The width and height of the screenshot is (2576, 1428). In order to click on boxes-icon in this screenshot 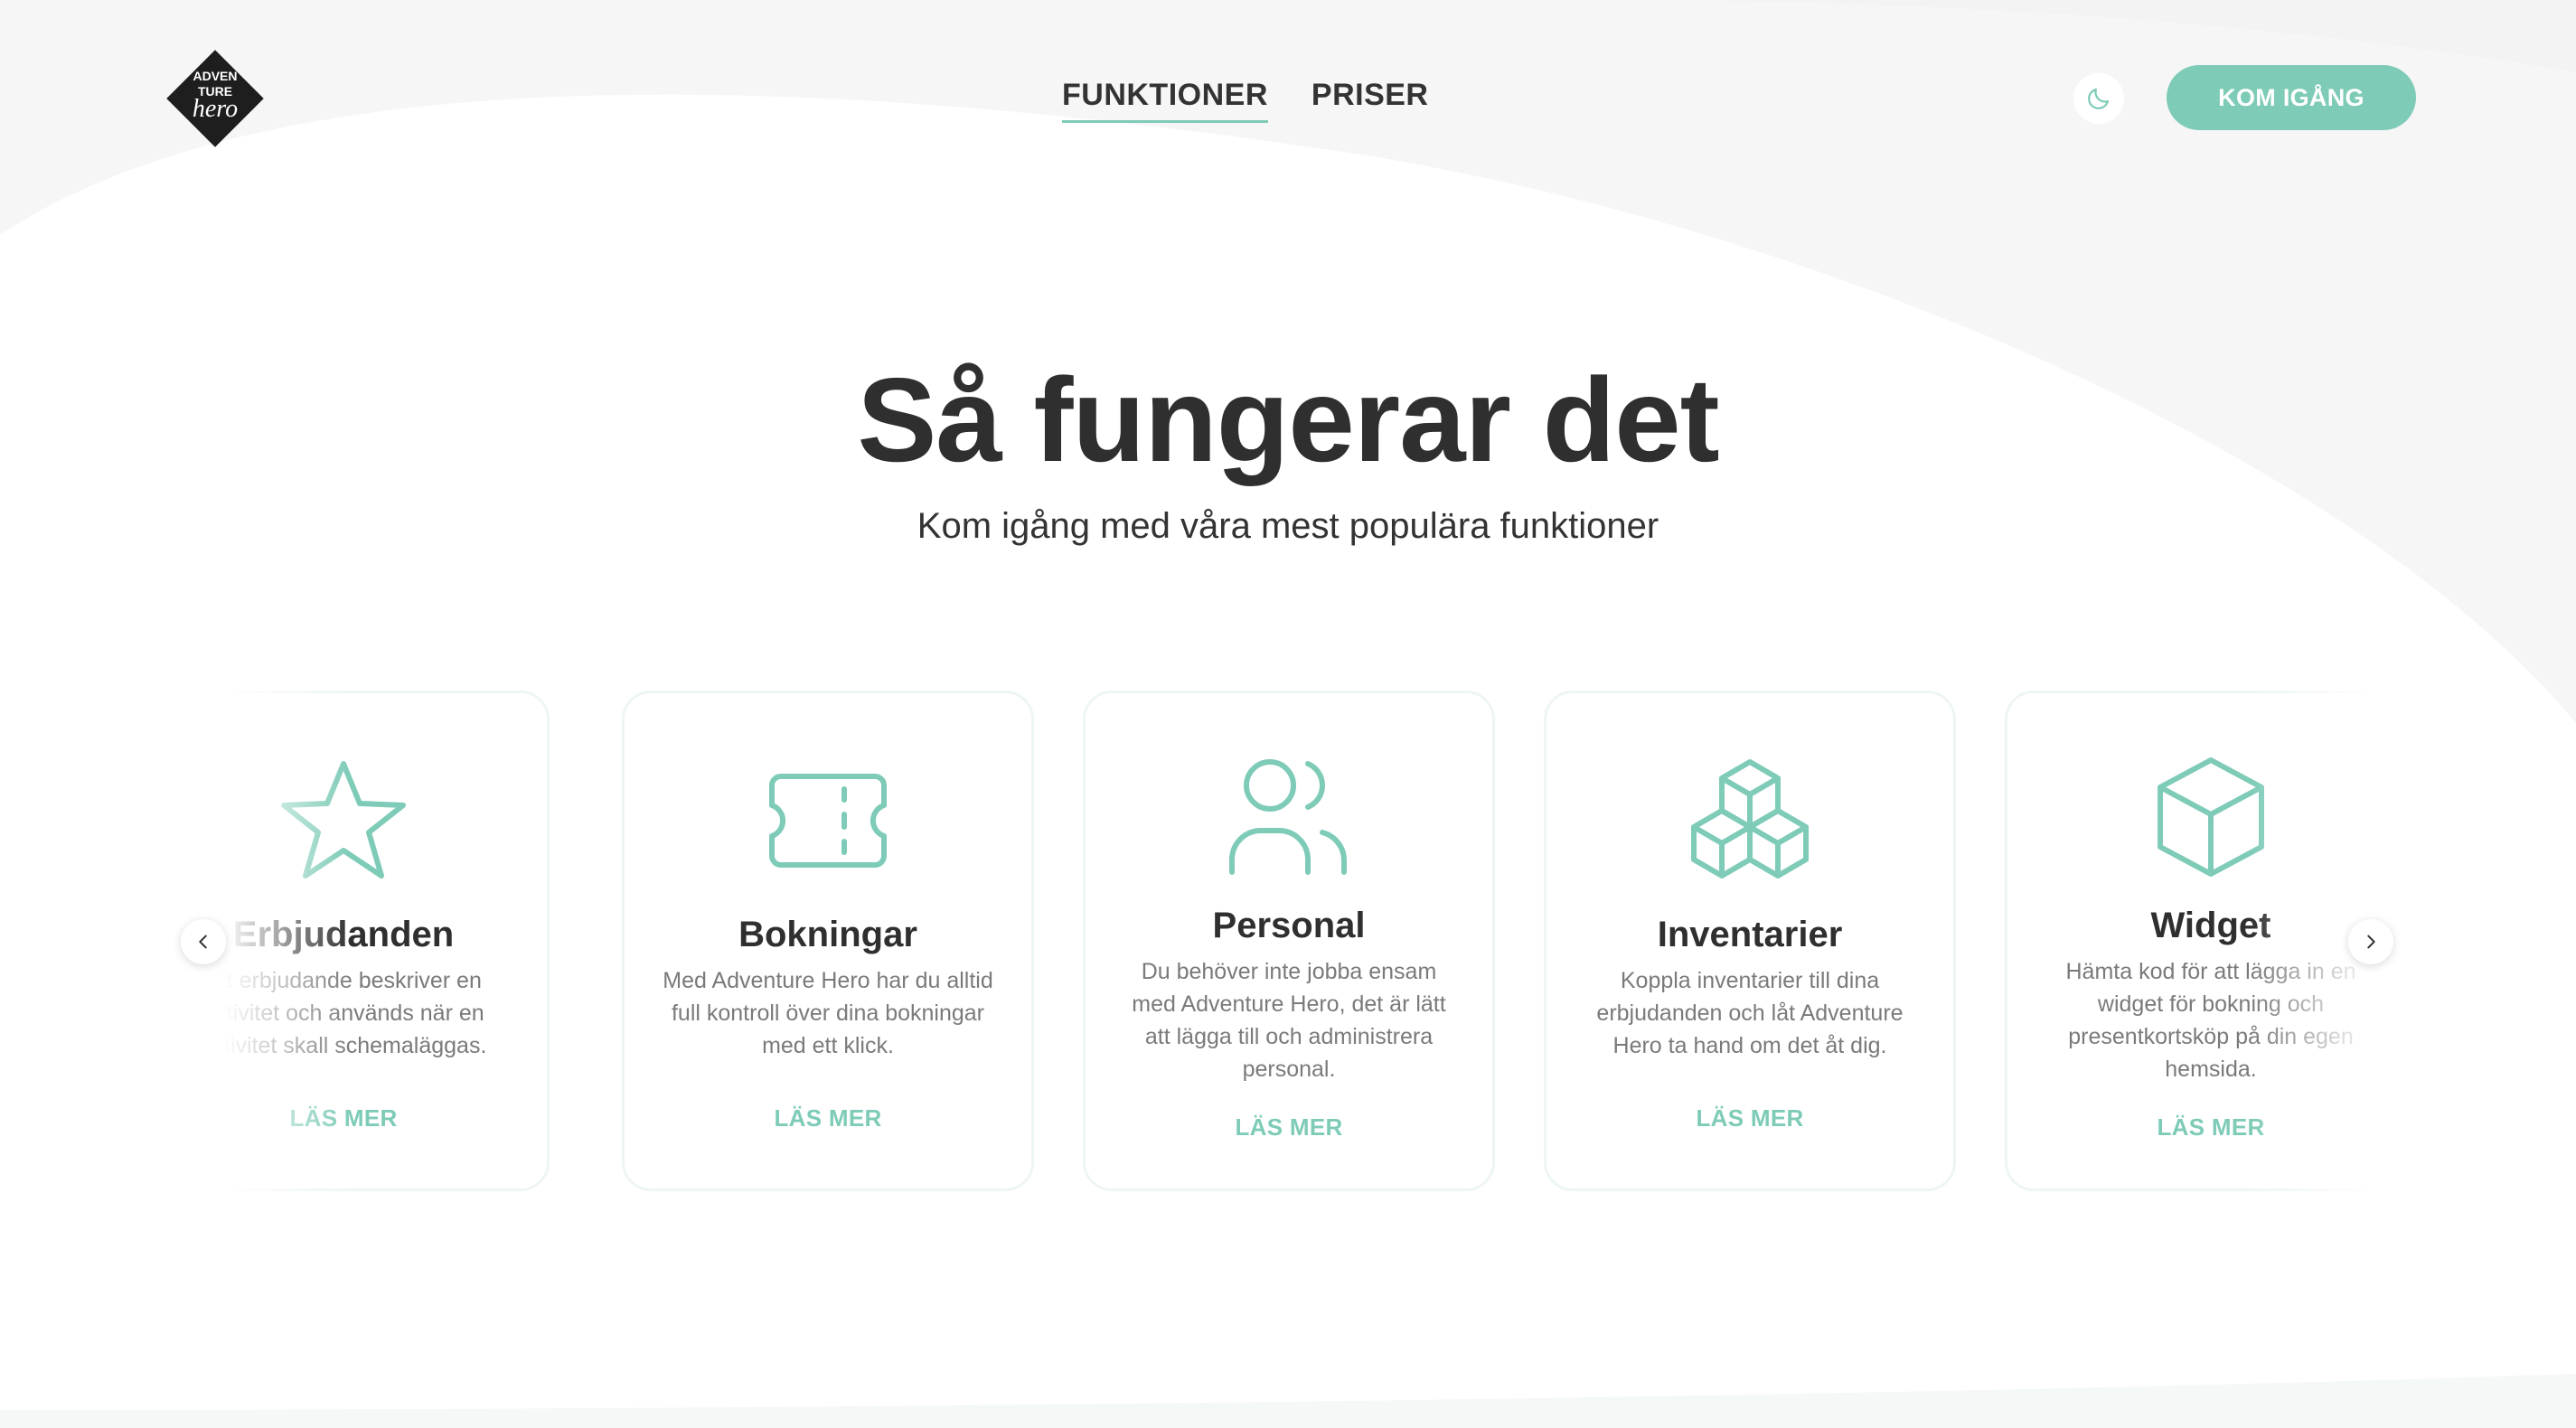, I will do `click(1750, 819)`.